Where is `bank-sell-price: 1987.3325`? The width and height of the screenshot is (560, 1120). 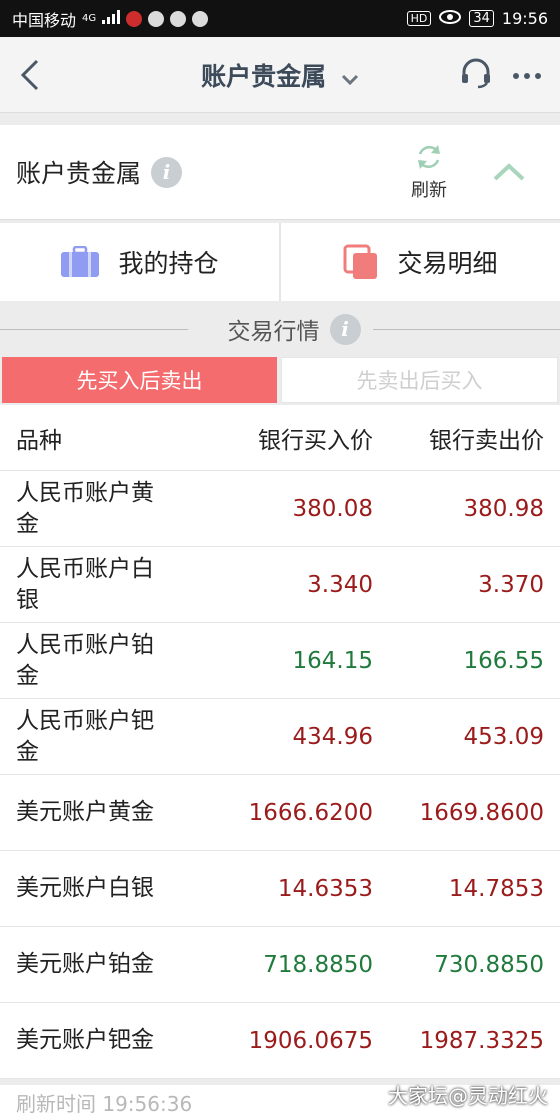 bank-sell-price: 1987.3325 is located at coordinates (481, 1040).